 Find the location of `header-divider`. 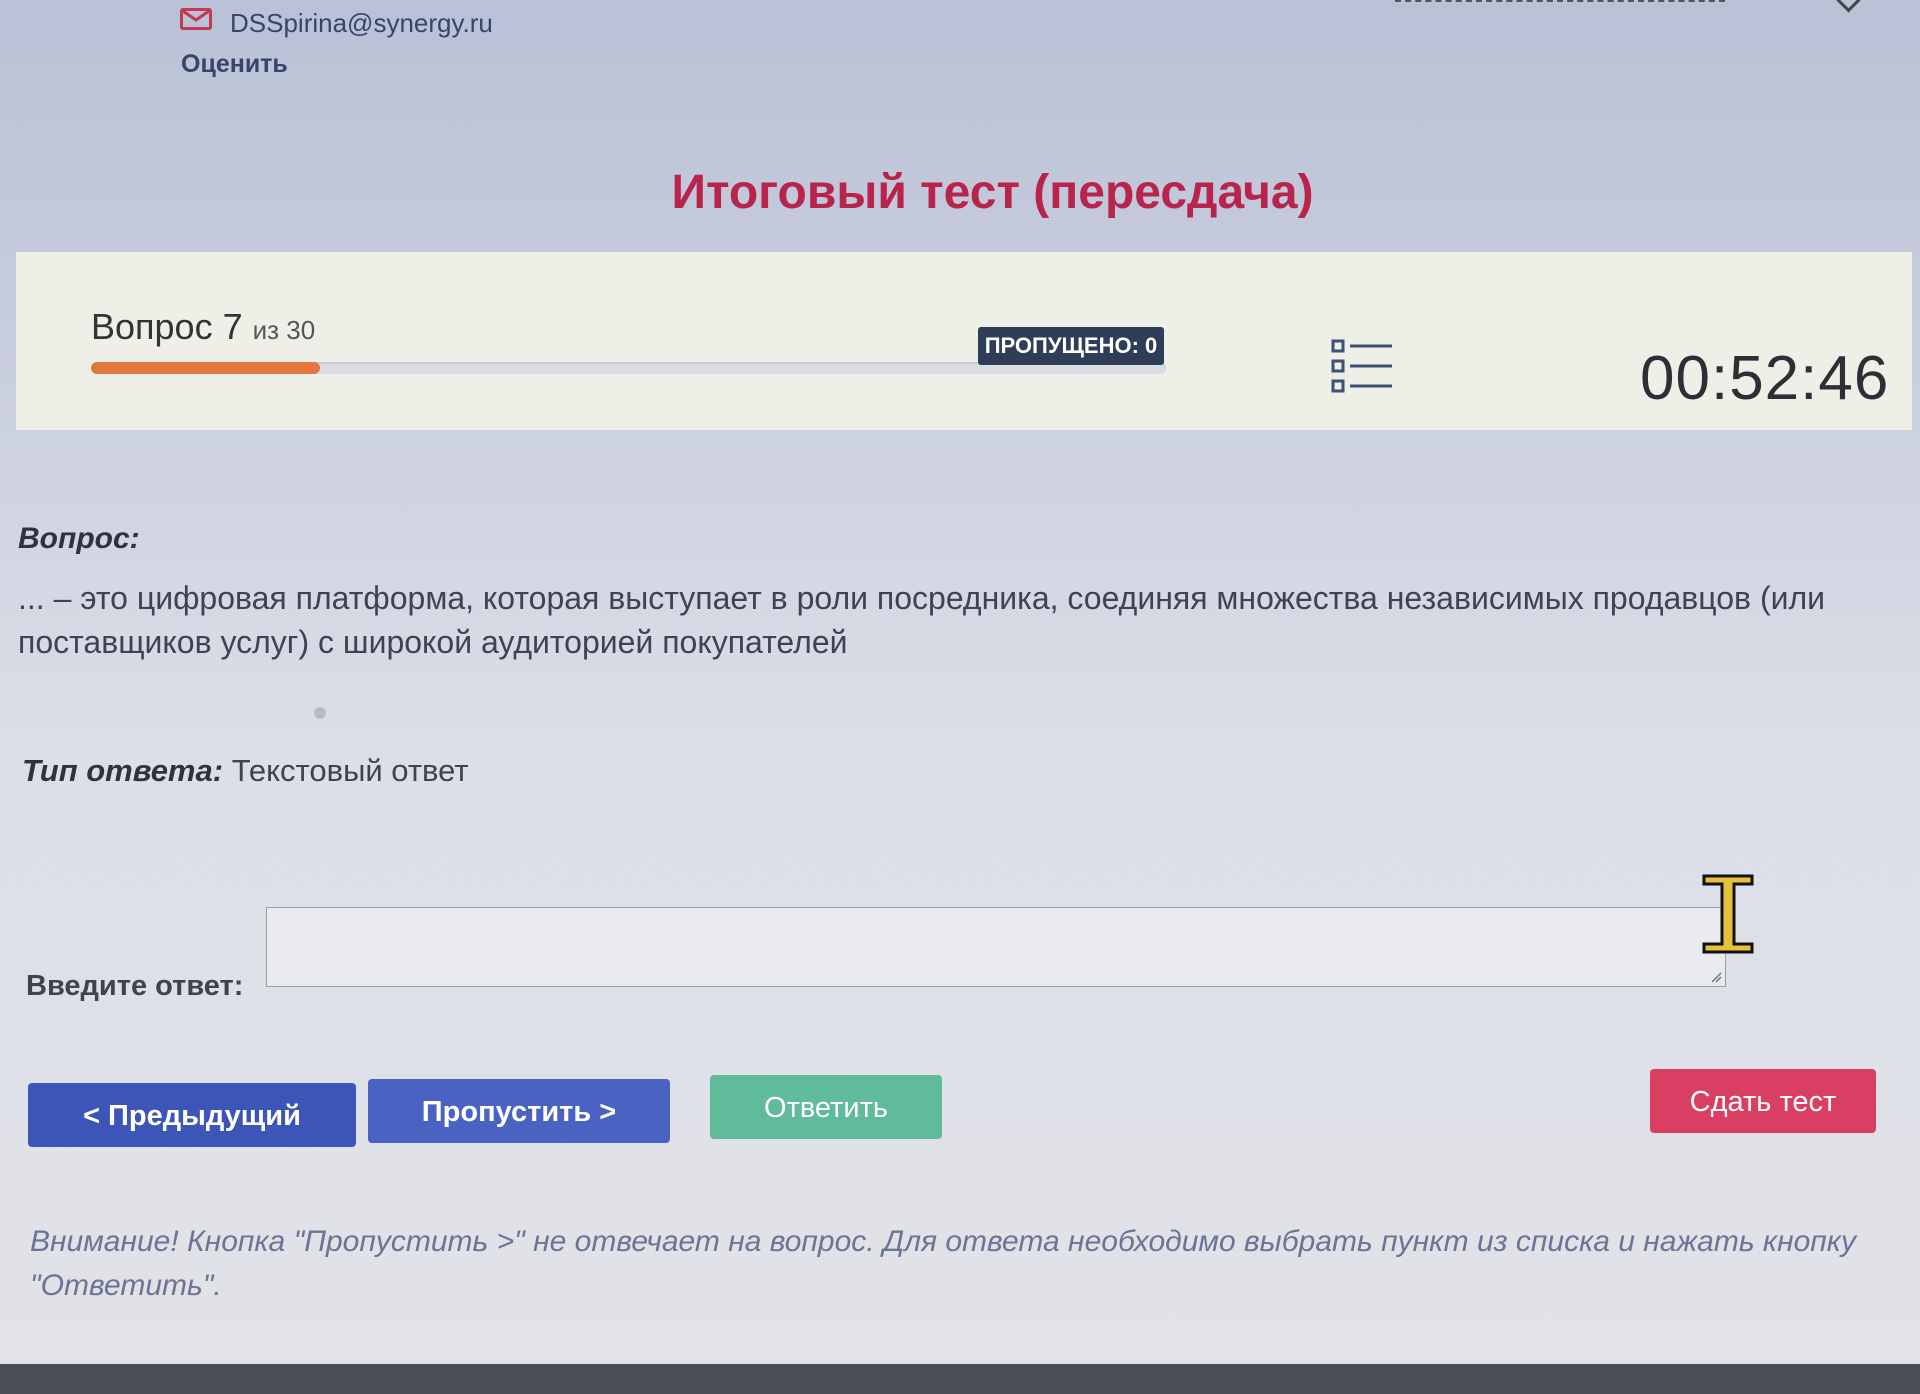

header-divider is located at coordinates (1560, 1).